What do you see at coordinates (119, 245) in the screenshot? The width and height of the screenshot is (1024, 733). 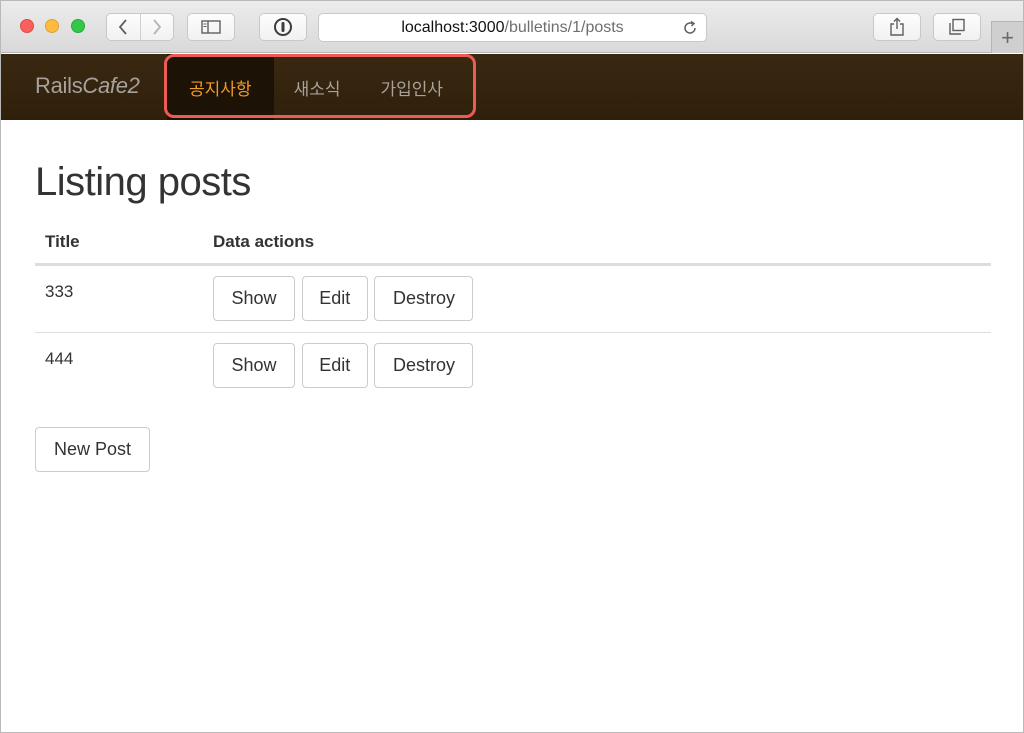 I see `column-header-title: Title` at bounding box center [119, 245].